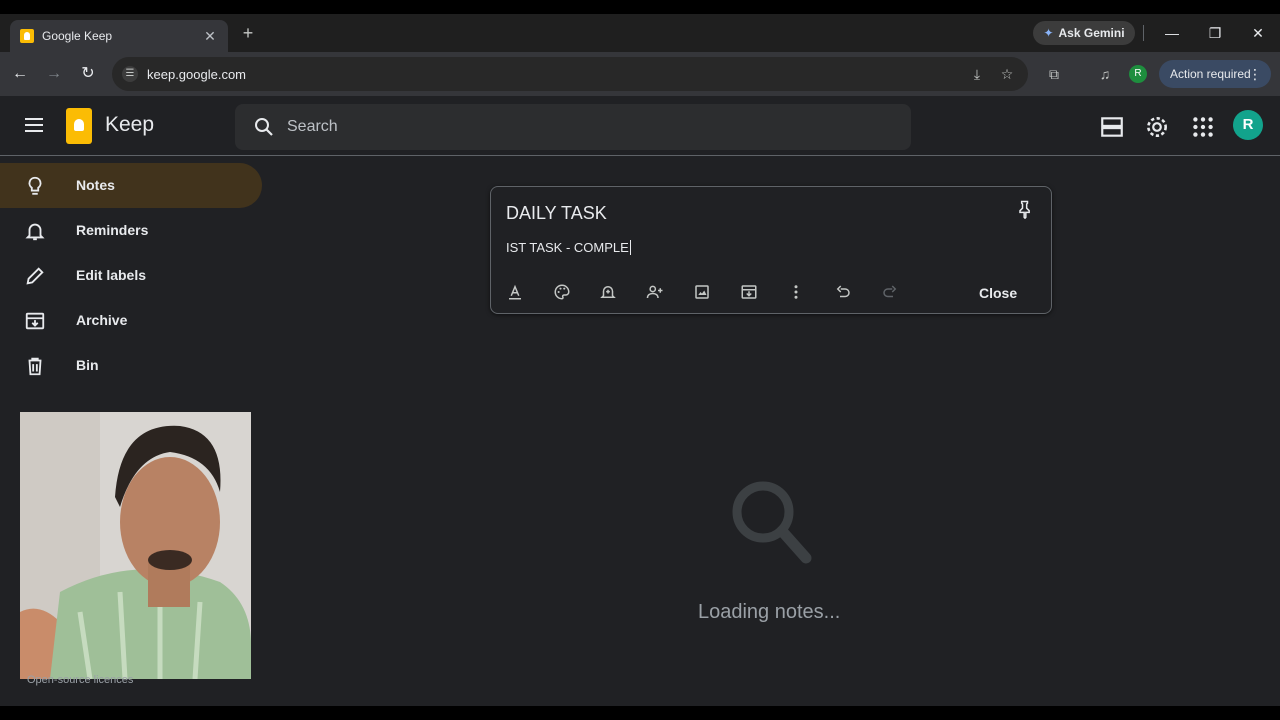 The width and height of the screenshot is (1280, 720). I want to click on keep-favicon-icon, so click(27, 36).